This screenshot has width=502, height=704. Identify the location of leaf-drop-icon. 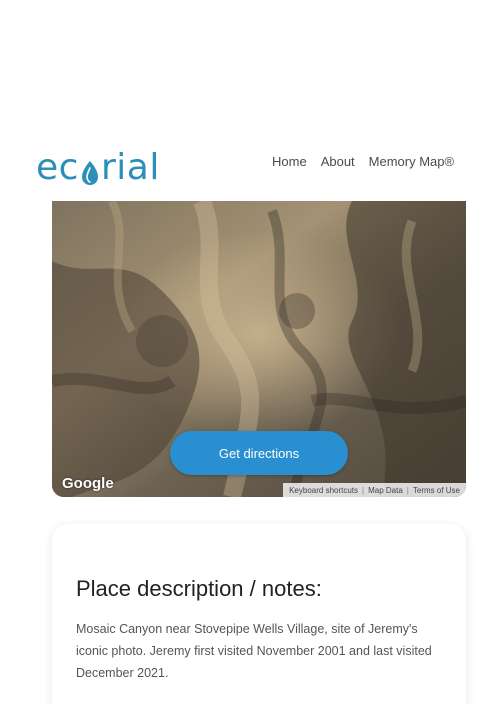
(90, 171).